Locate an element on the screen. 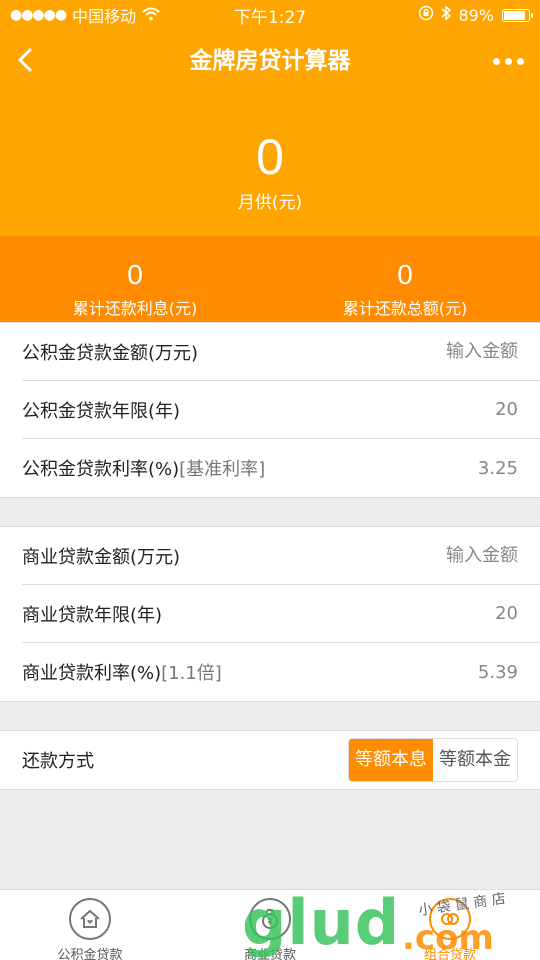 This screenshot has width=540, height=960. provident-years-label: 公积金贷款年限(年) is located at coordinates (101, 411).